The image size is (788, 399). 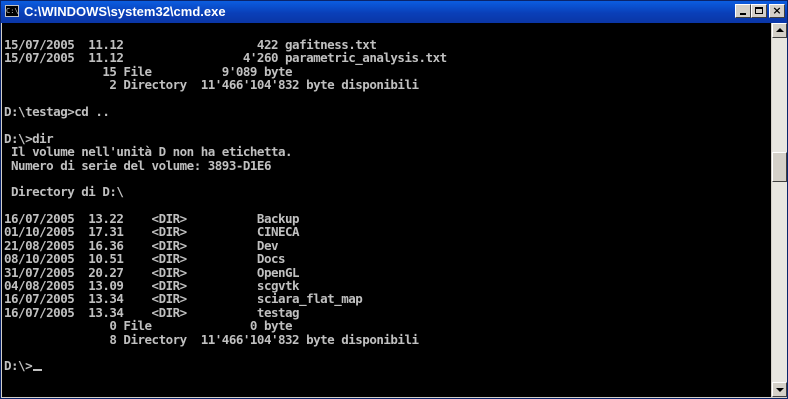 I want to click on console-line: 16/07/2005 13.34 <DIR> testag, so click(x=225, y=312).